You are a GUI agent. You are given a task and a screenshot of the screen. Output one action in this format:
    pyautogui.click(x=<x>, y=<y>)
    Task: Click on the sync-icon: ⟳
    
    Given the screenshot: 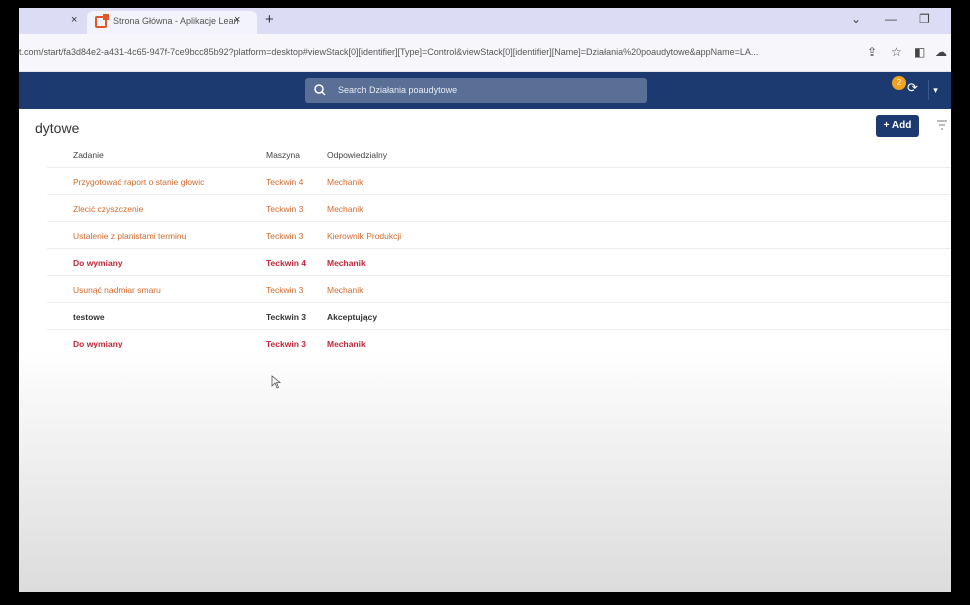 What is the action you would take?
    pyautogui.click(x=917, y=90)
    